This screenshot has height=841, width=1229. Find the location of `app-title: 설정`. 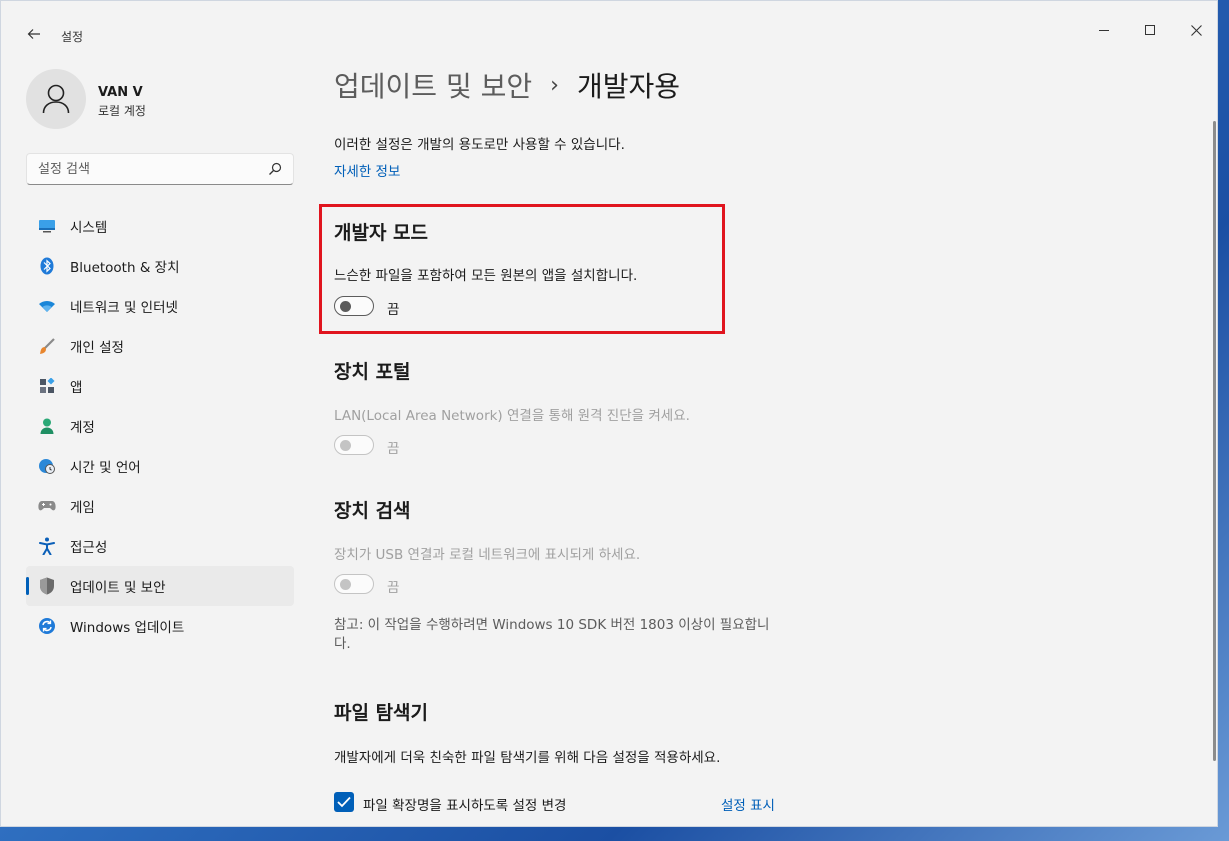

app-title: 설정 is located at coordinates (72, 37).